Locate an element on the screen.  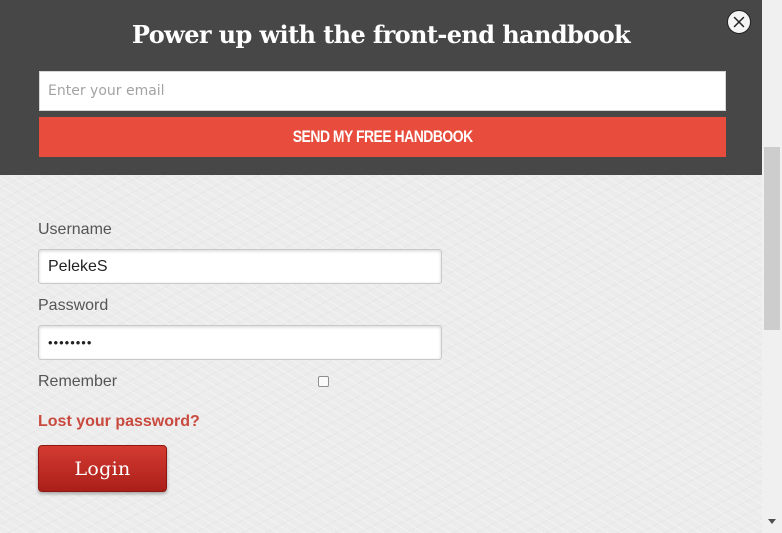
username-label: Username is located at coordinates (75, 229).